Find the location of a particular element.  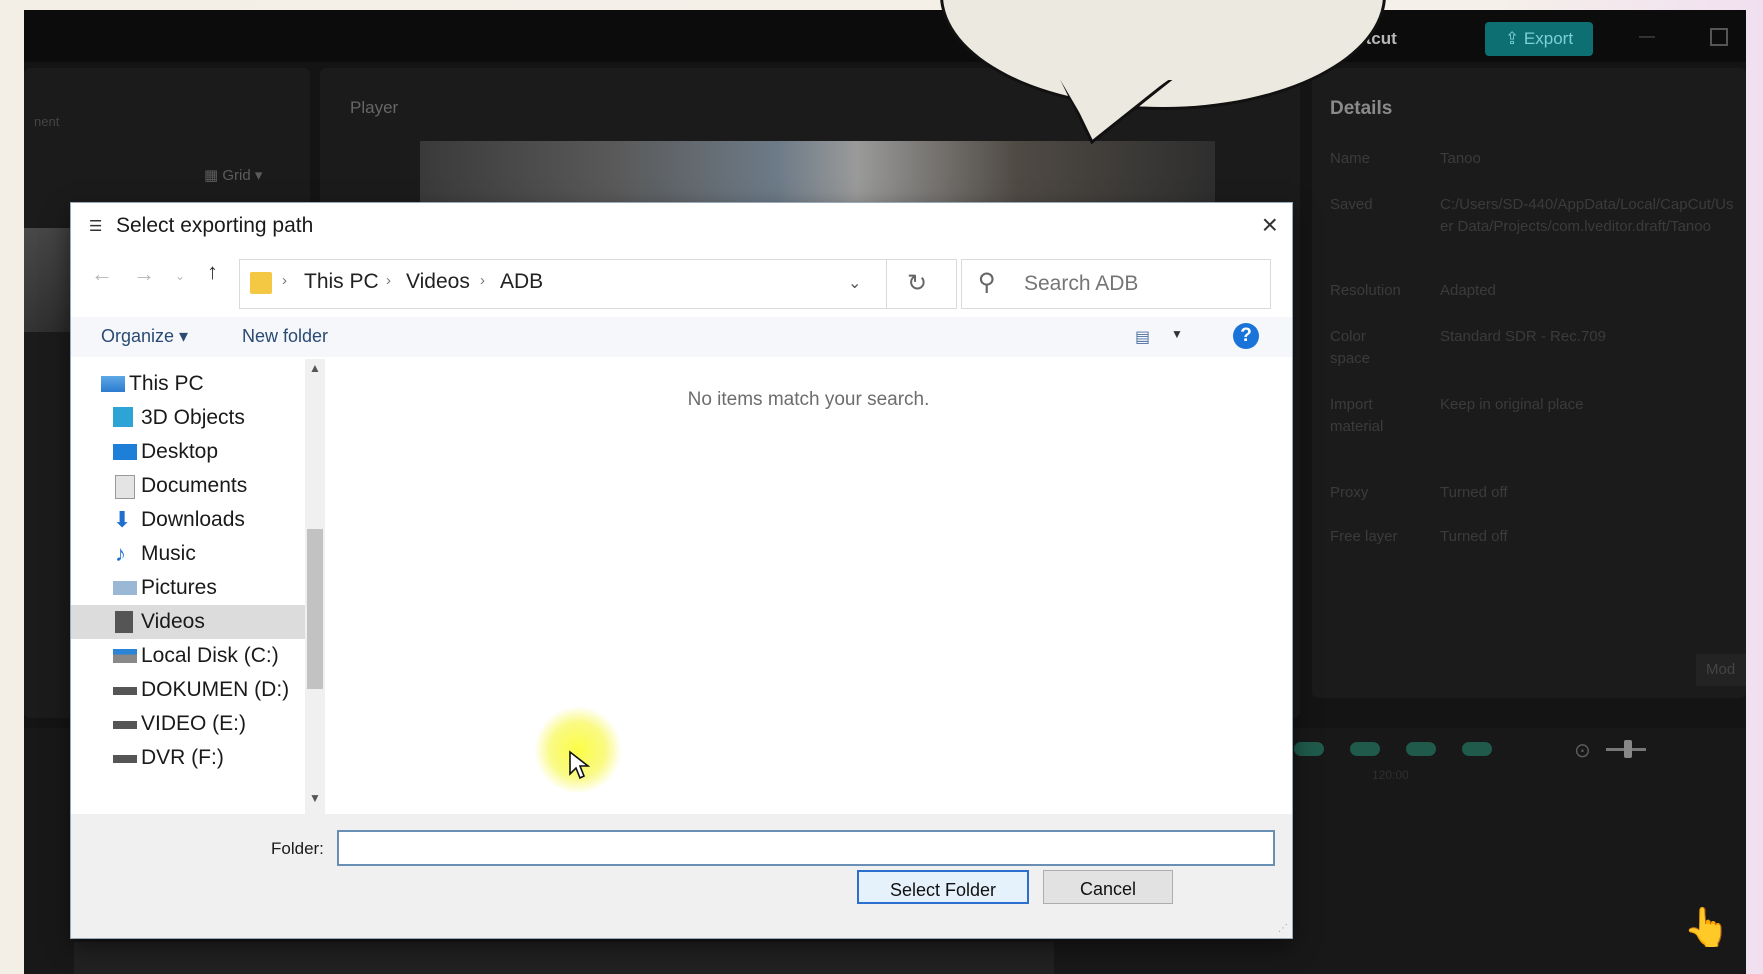

chevron-down-icon: ⌄ is located at coordinates (854, 283).